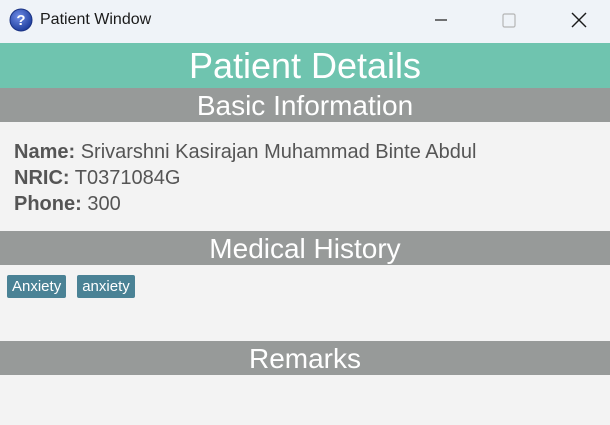  What do you see at coordinates (104, 204) in the screenshot?
I see `phone-value: 300` at bounding box center [104, 204].